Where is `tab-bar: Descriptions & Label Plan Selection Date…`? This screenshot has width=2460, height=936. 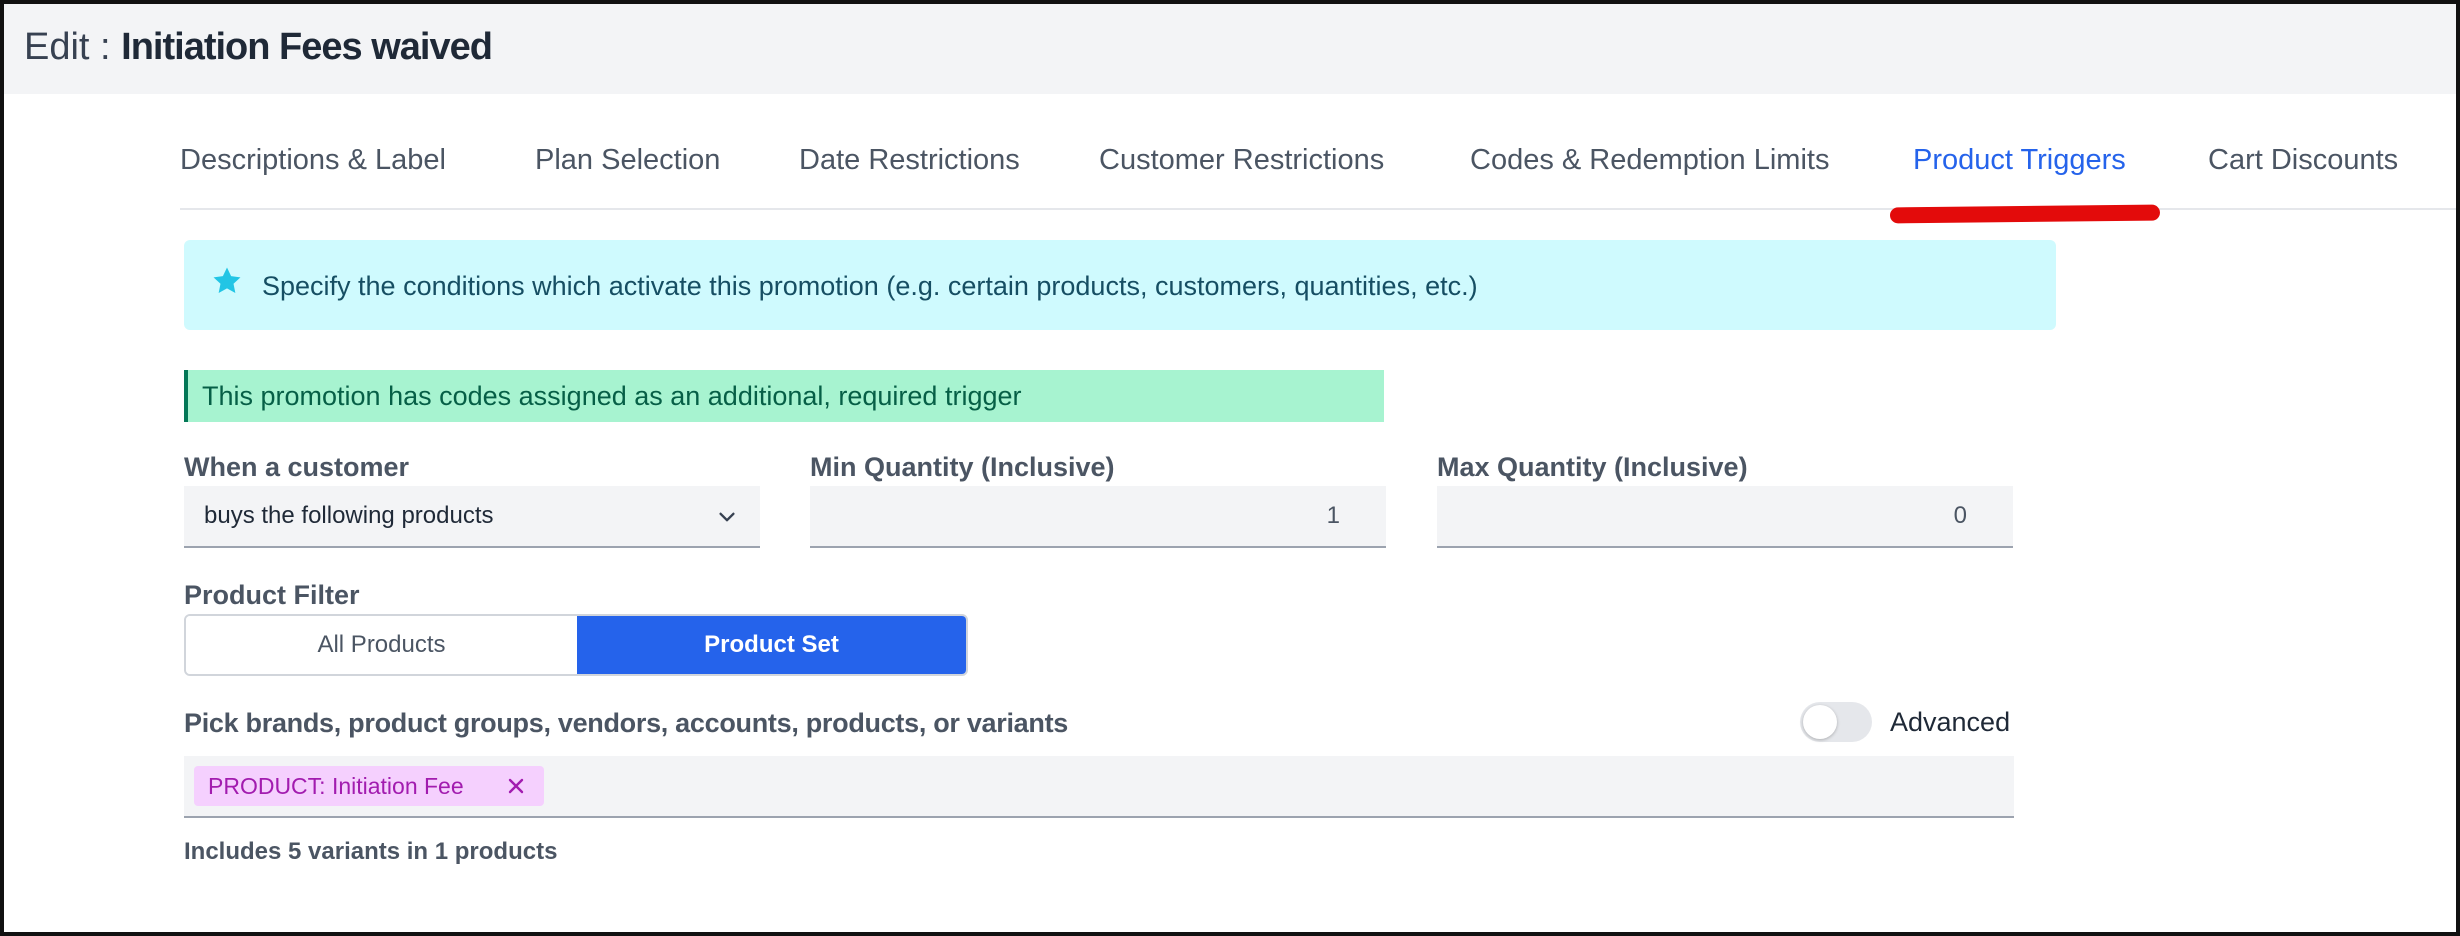 tab-bar: Descriptions & Label Plan Selection Date… is located at coordinates (1318, 152).